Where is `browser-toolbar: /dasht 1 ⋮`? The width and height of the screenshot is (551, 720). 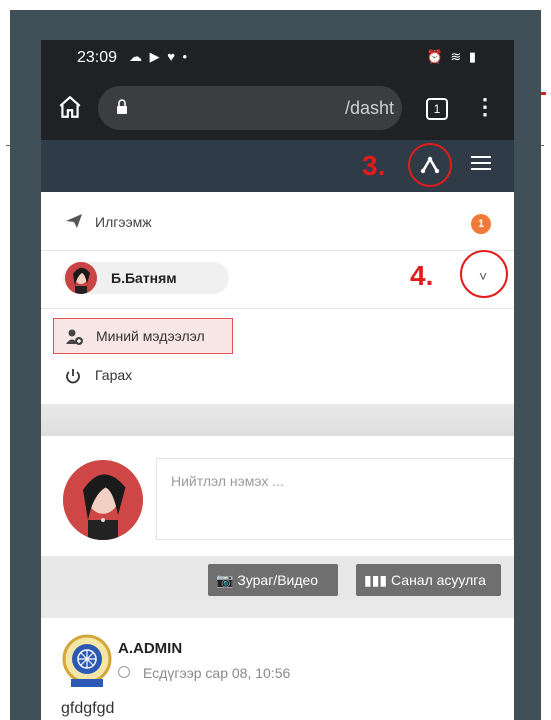 browser-toolbar: /dasht 1 ⋮ is located at coordinates (277, 108).